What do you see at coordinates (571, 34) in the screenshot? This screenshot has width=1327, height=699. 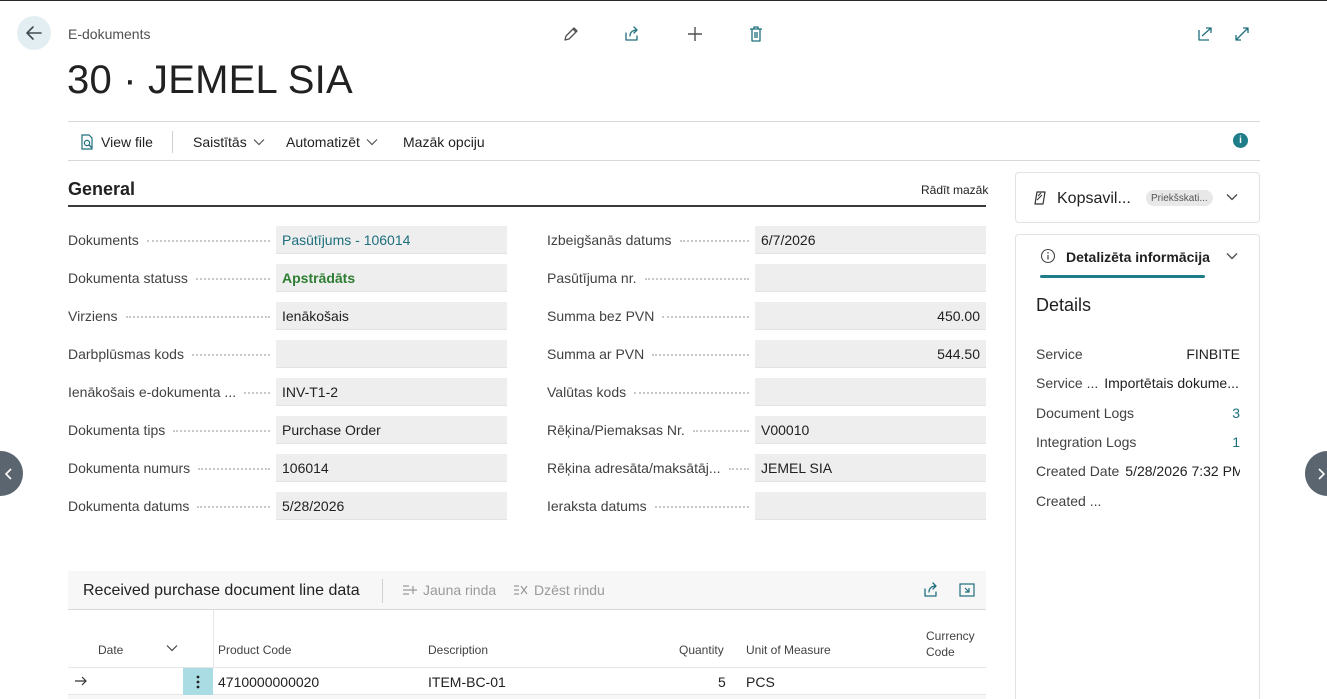 I see `edit-button` at bounding box center [571, 34].